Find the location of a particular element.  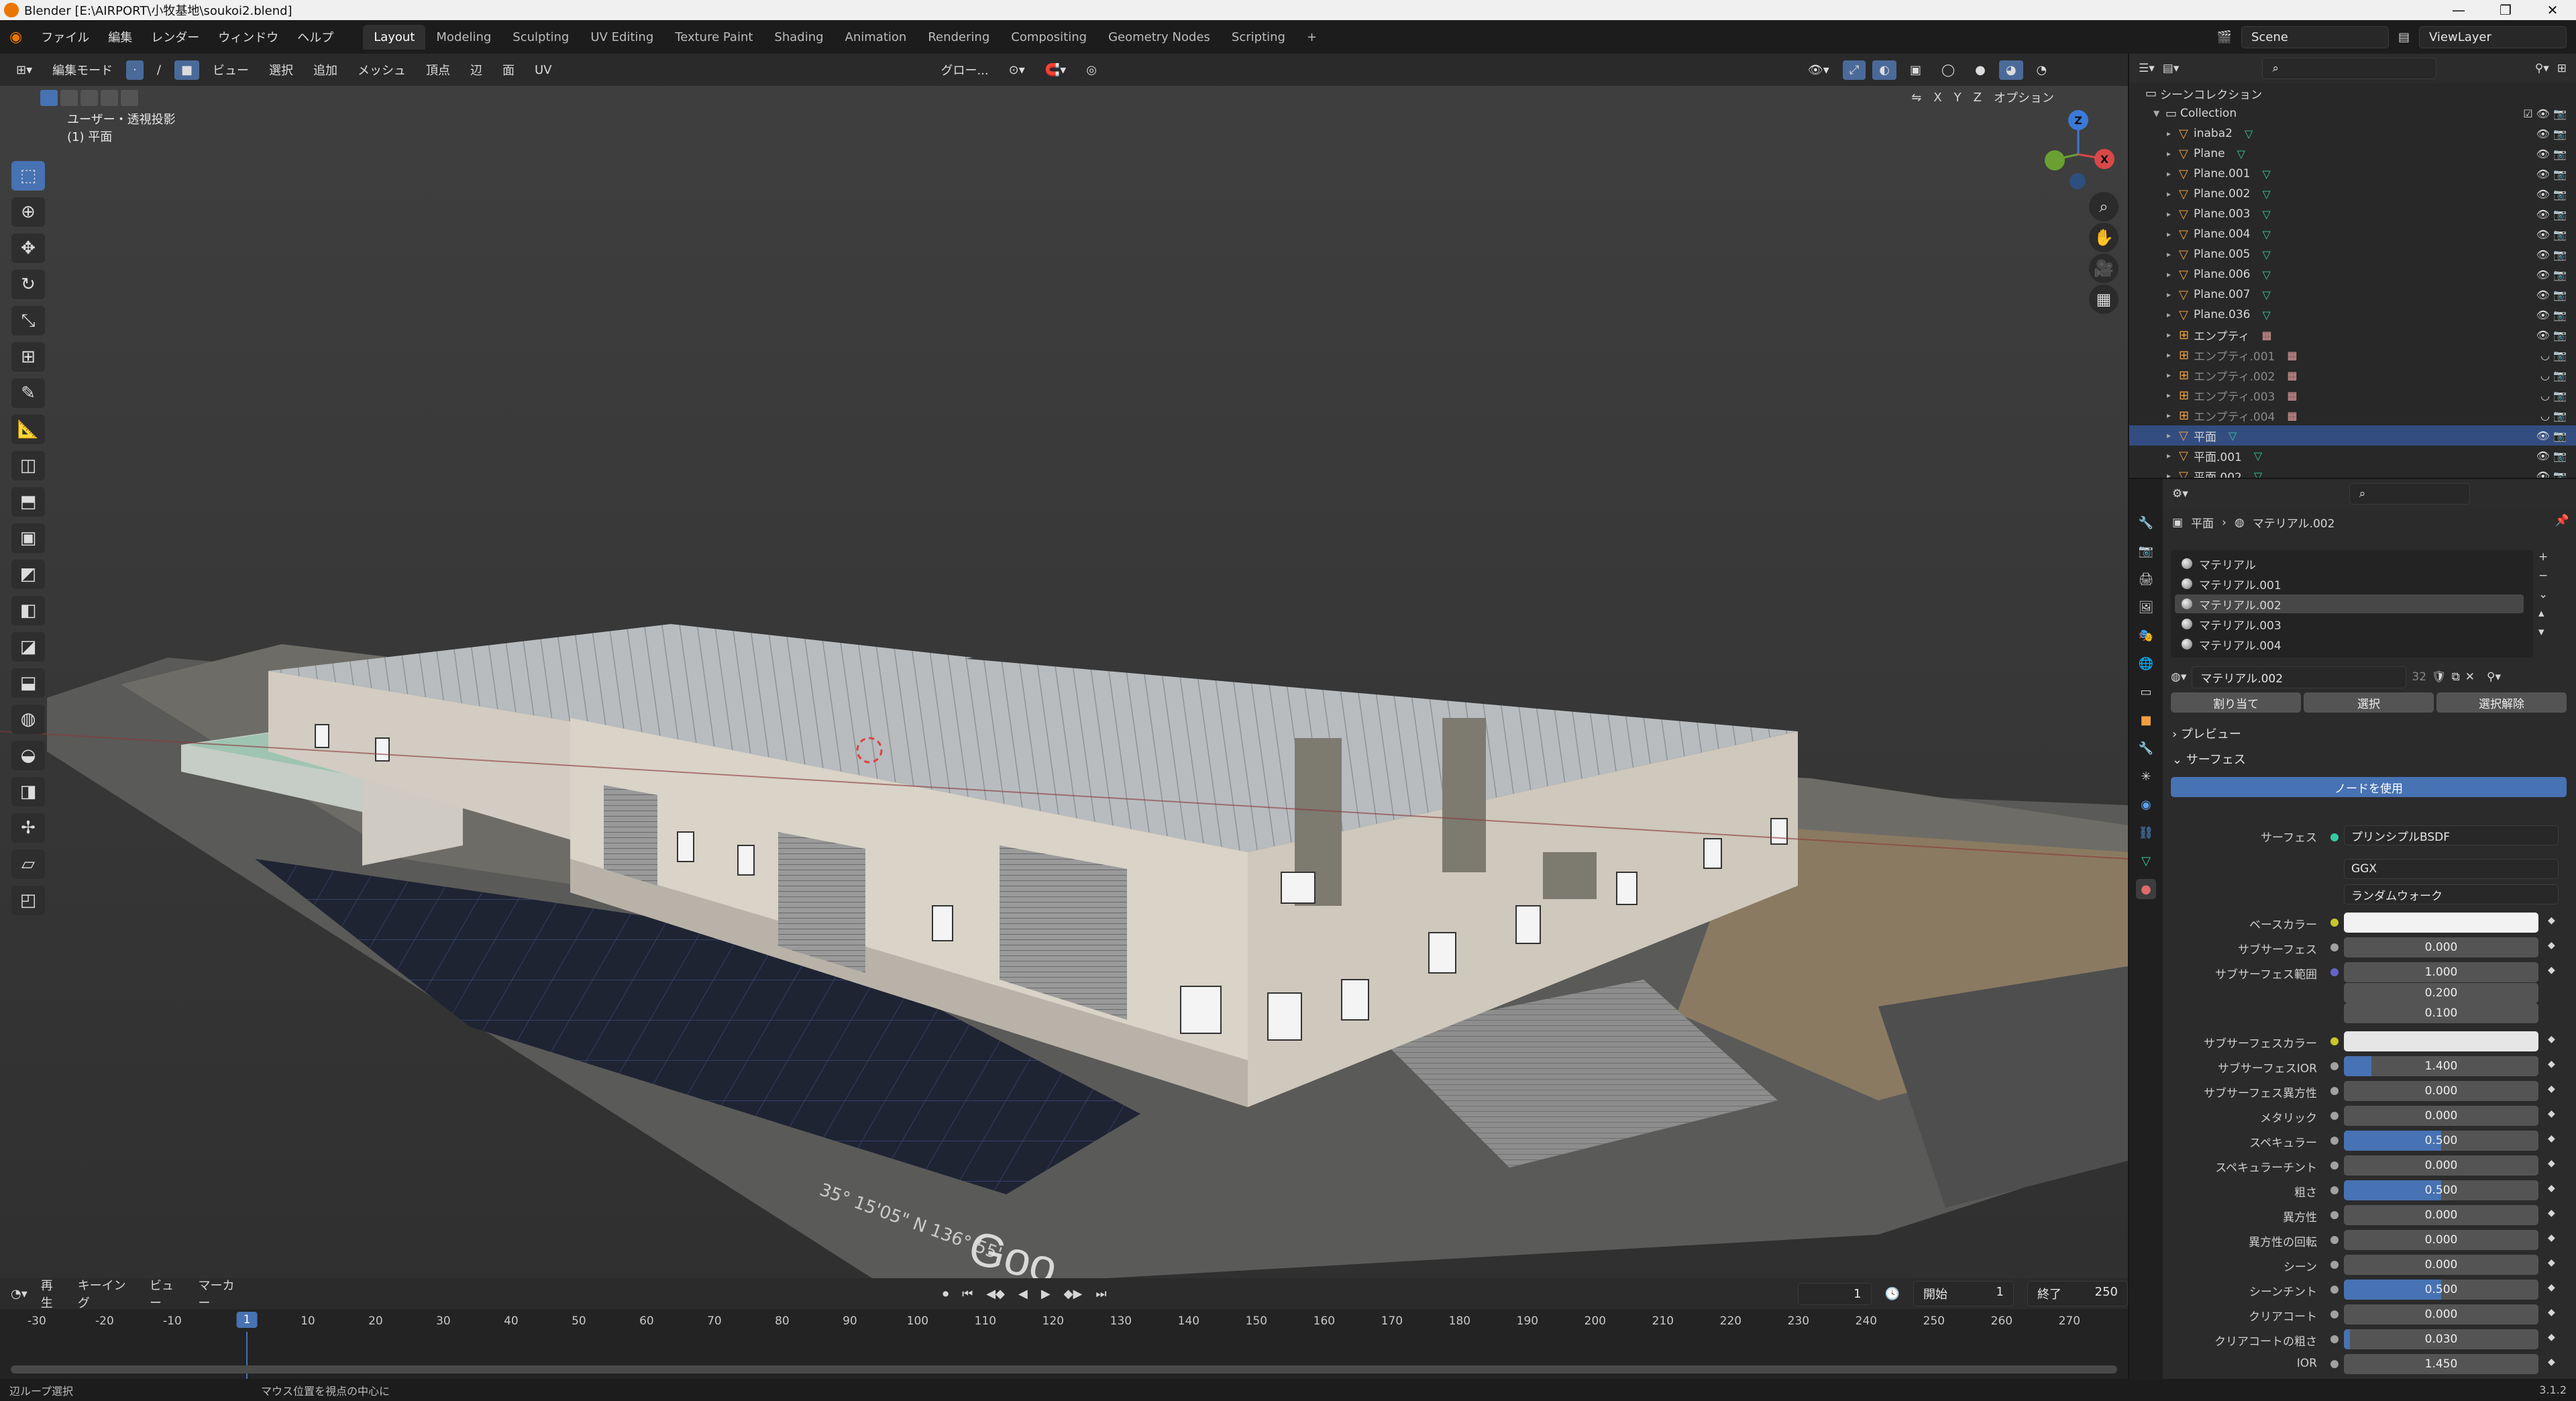

menu-window: ウィンドウ is located at coordinates (248, 37).